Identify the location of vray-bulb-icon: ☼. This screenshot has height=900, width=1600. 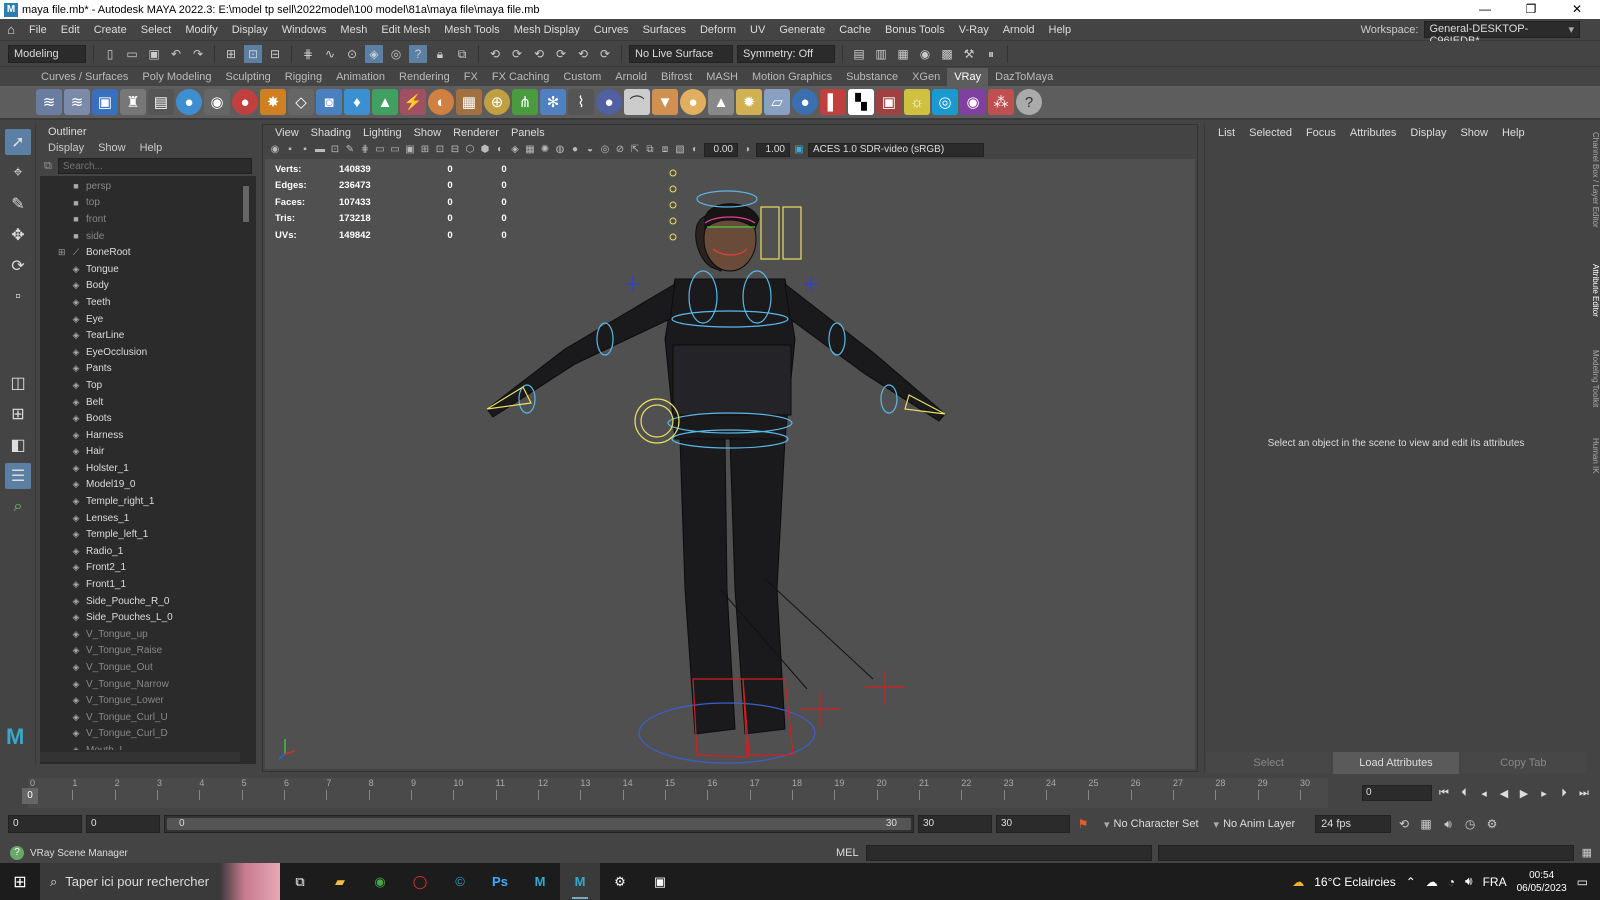
(917, 102).